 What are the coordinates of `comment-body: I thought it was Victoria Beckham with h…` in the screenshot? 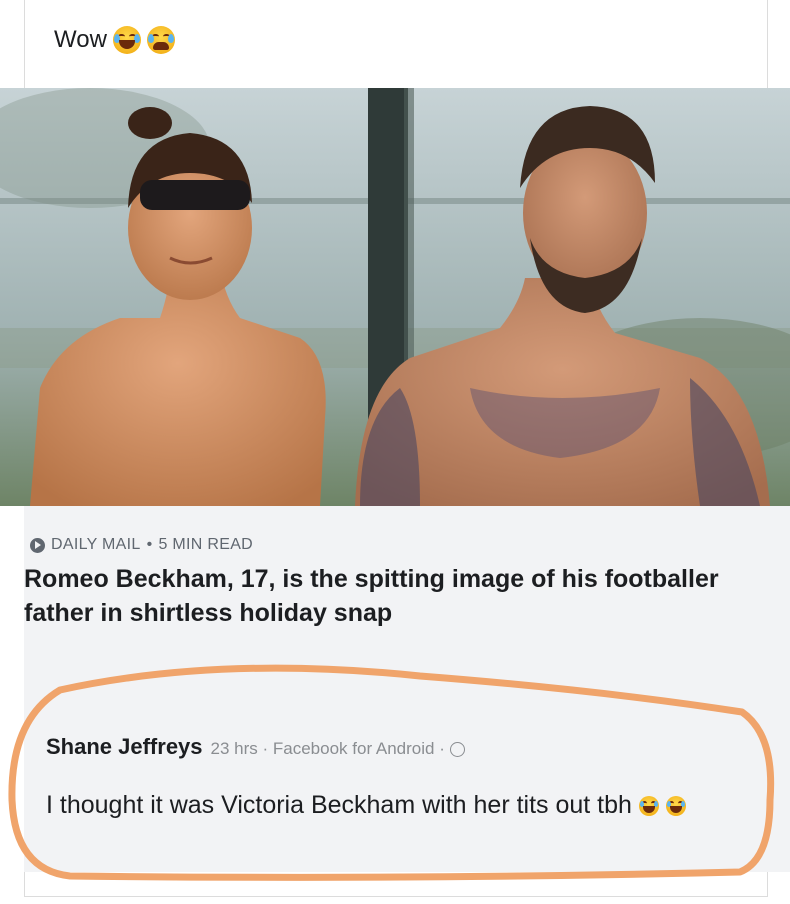 It's located at (396, 805).